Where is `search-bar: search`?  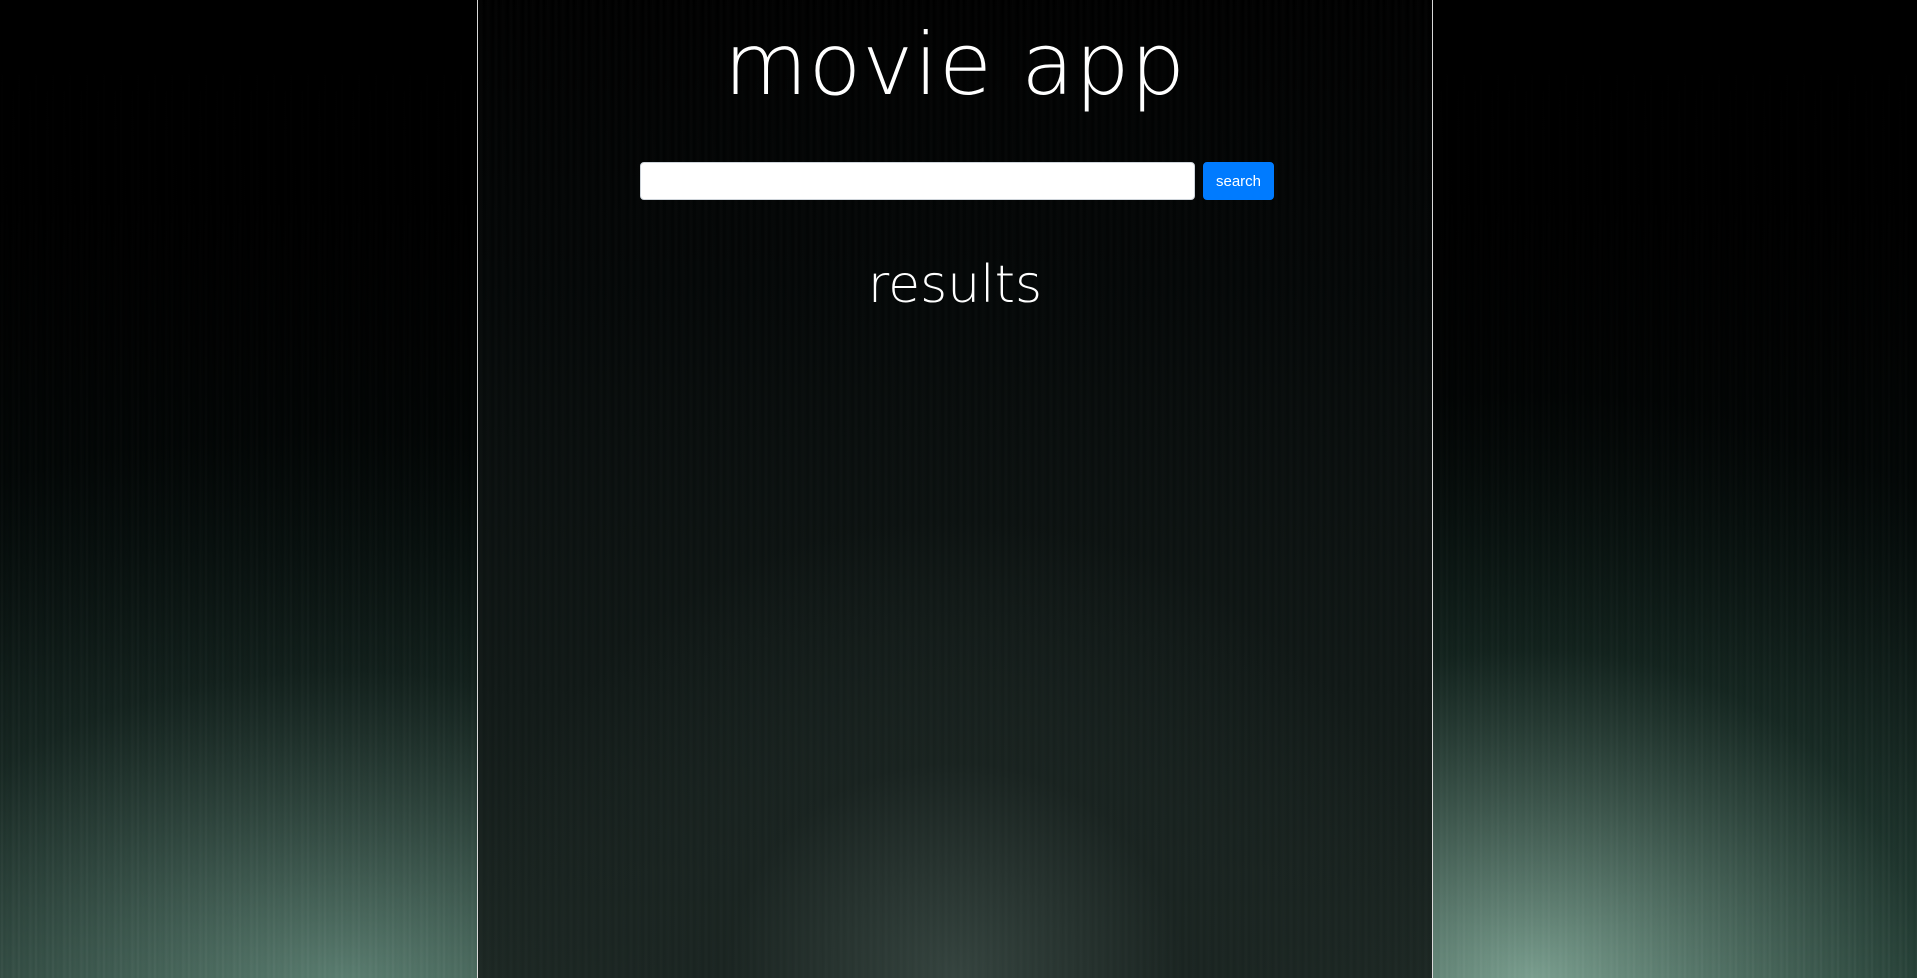
search-bar: search is located at coordinates (957, 181).